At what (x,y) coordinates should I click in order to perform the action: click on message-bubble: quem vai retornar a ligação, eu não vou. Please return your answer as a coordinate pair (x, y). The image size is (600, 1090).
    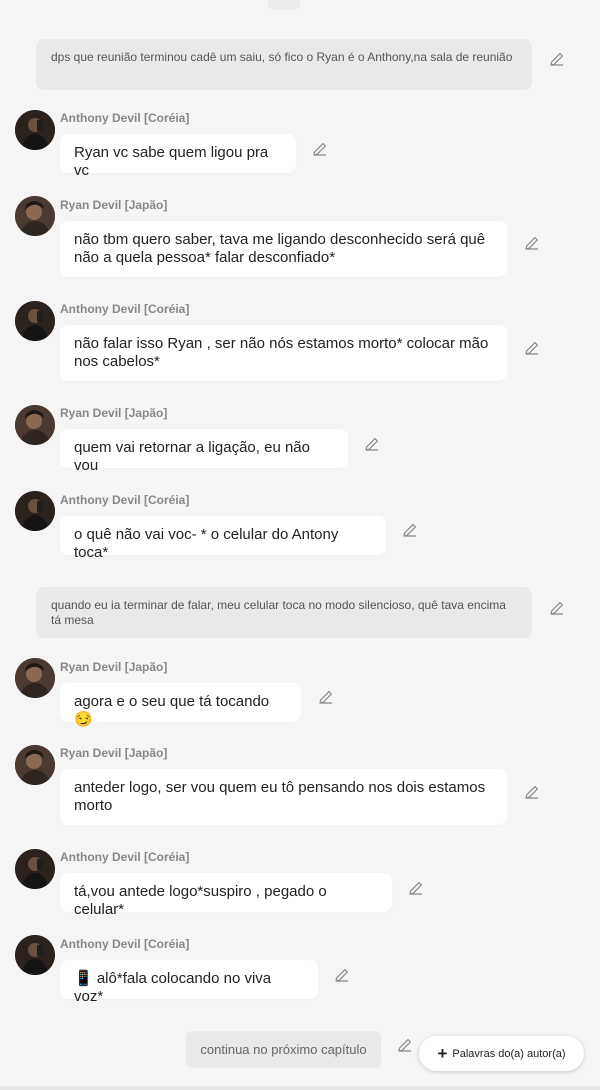
    Looking at the image, I should click on (204, 451).